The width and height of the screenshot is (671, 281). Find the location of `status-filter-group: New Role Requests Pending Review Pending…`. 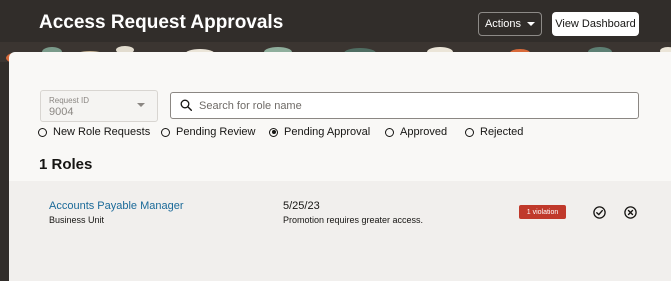

status-filter-group: New Role Requests Pending Review Pending… is located at coordinates (338, 133).